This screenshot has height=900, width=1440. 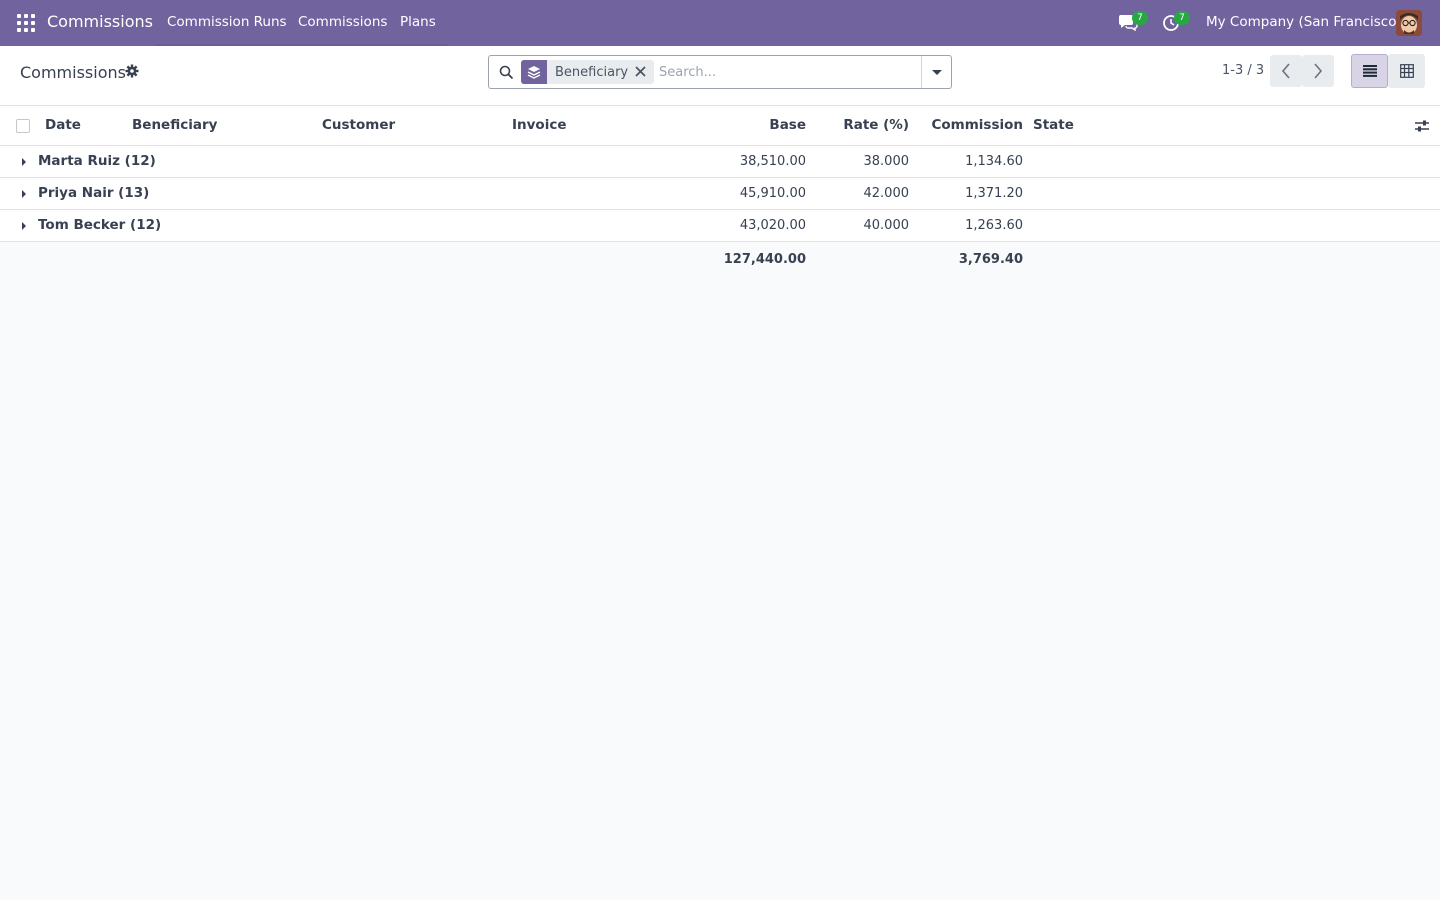 I want to click on chevron-right-icon, so click(x=1318, y=71).